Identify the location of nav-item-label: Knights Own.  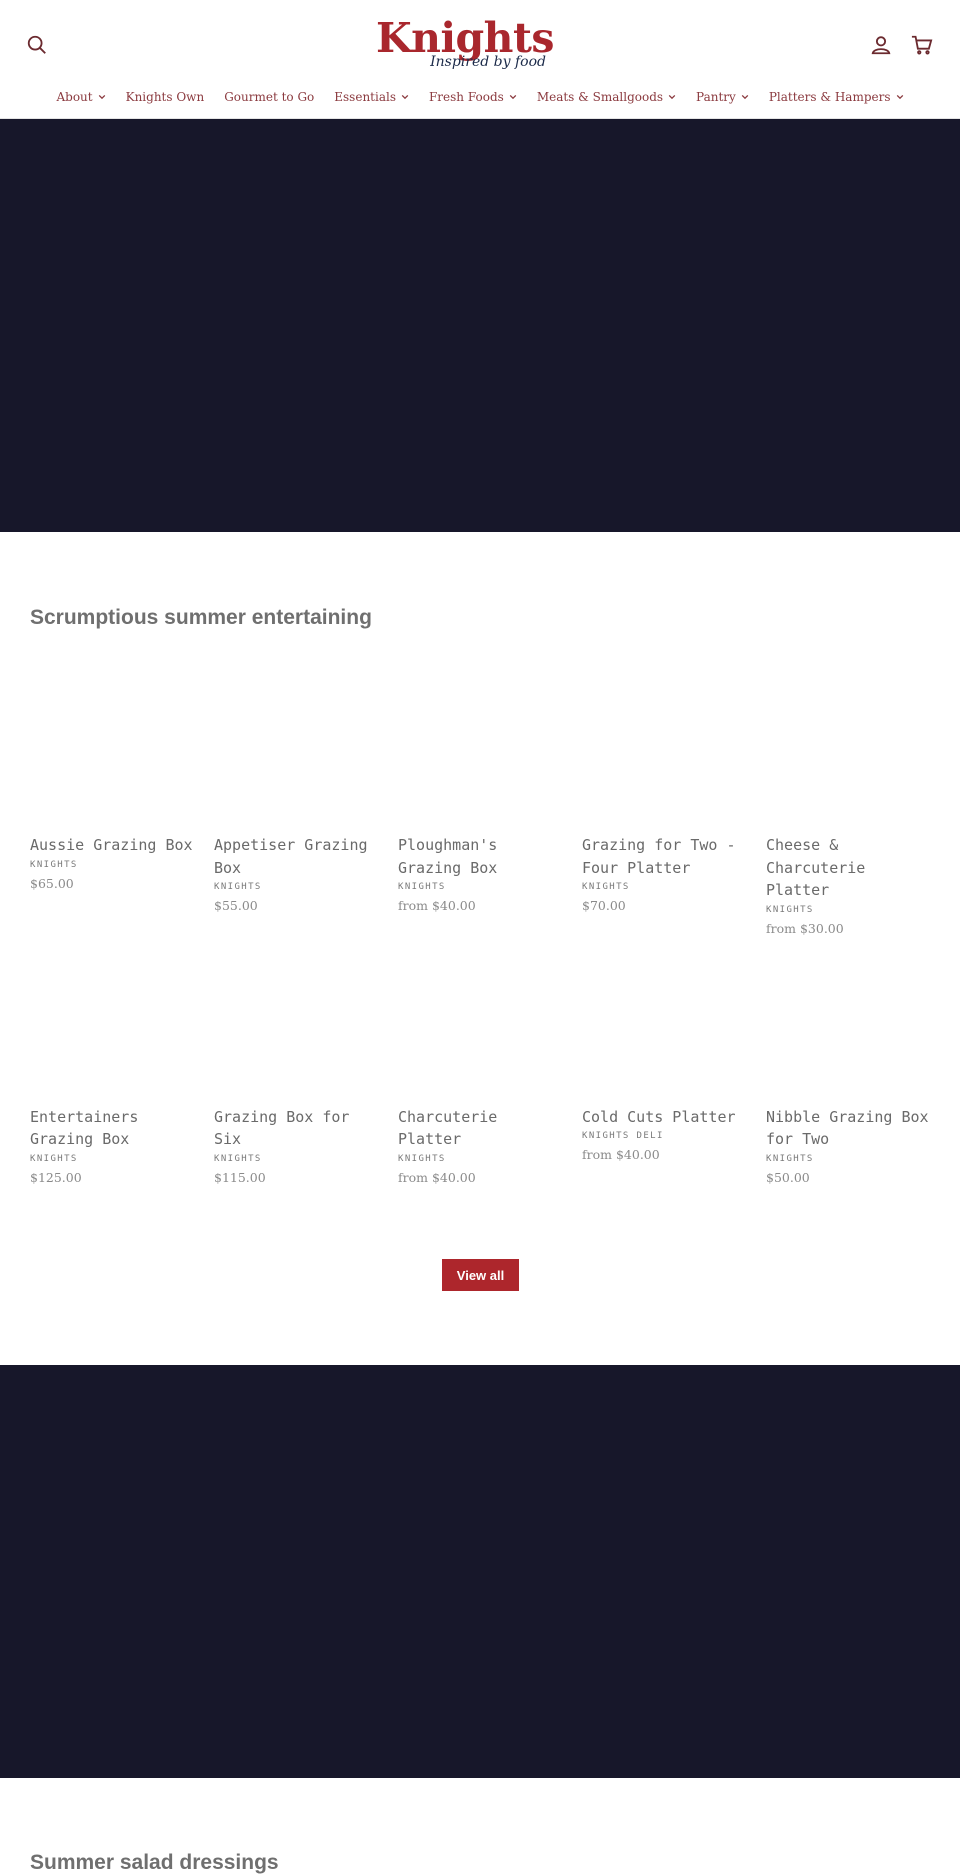
(165, 97).